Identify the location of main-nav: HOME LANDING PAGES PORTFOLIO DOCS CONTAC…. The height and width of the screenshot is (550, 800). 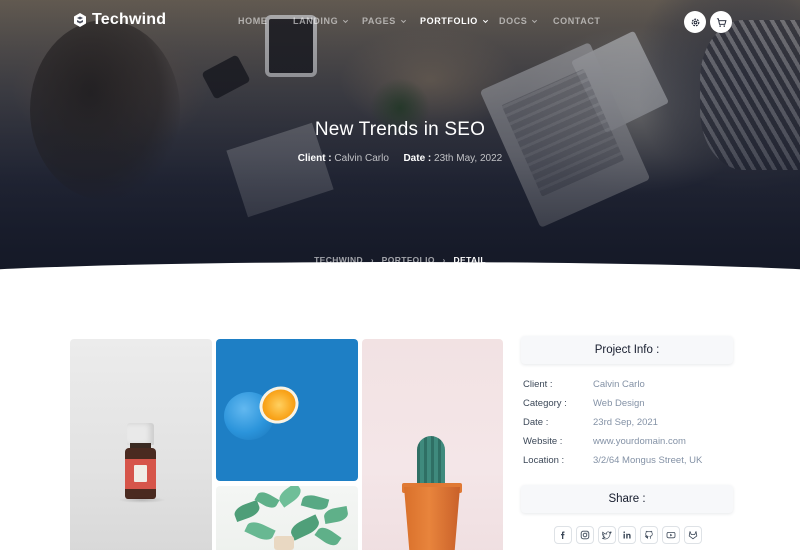
(400, 23).